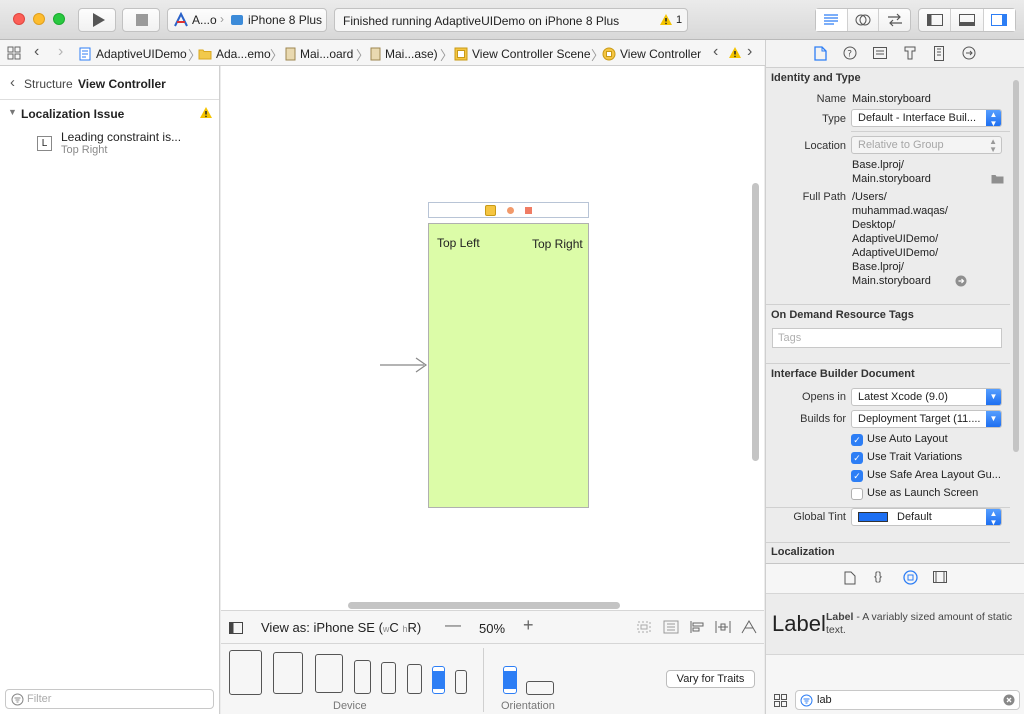 The image size is (1024, 714). Describe the element at coordinates (458, 243) in the screenshot. I see `top-left-label: Top Left` at that location.